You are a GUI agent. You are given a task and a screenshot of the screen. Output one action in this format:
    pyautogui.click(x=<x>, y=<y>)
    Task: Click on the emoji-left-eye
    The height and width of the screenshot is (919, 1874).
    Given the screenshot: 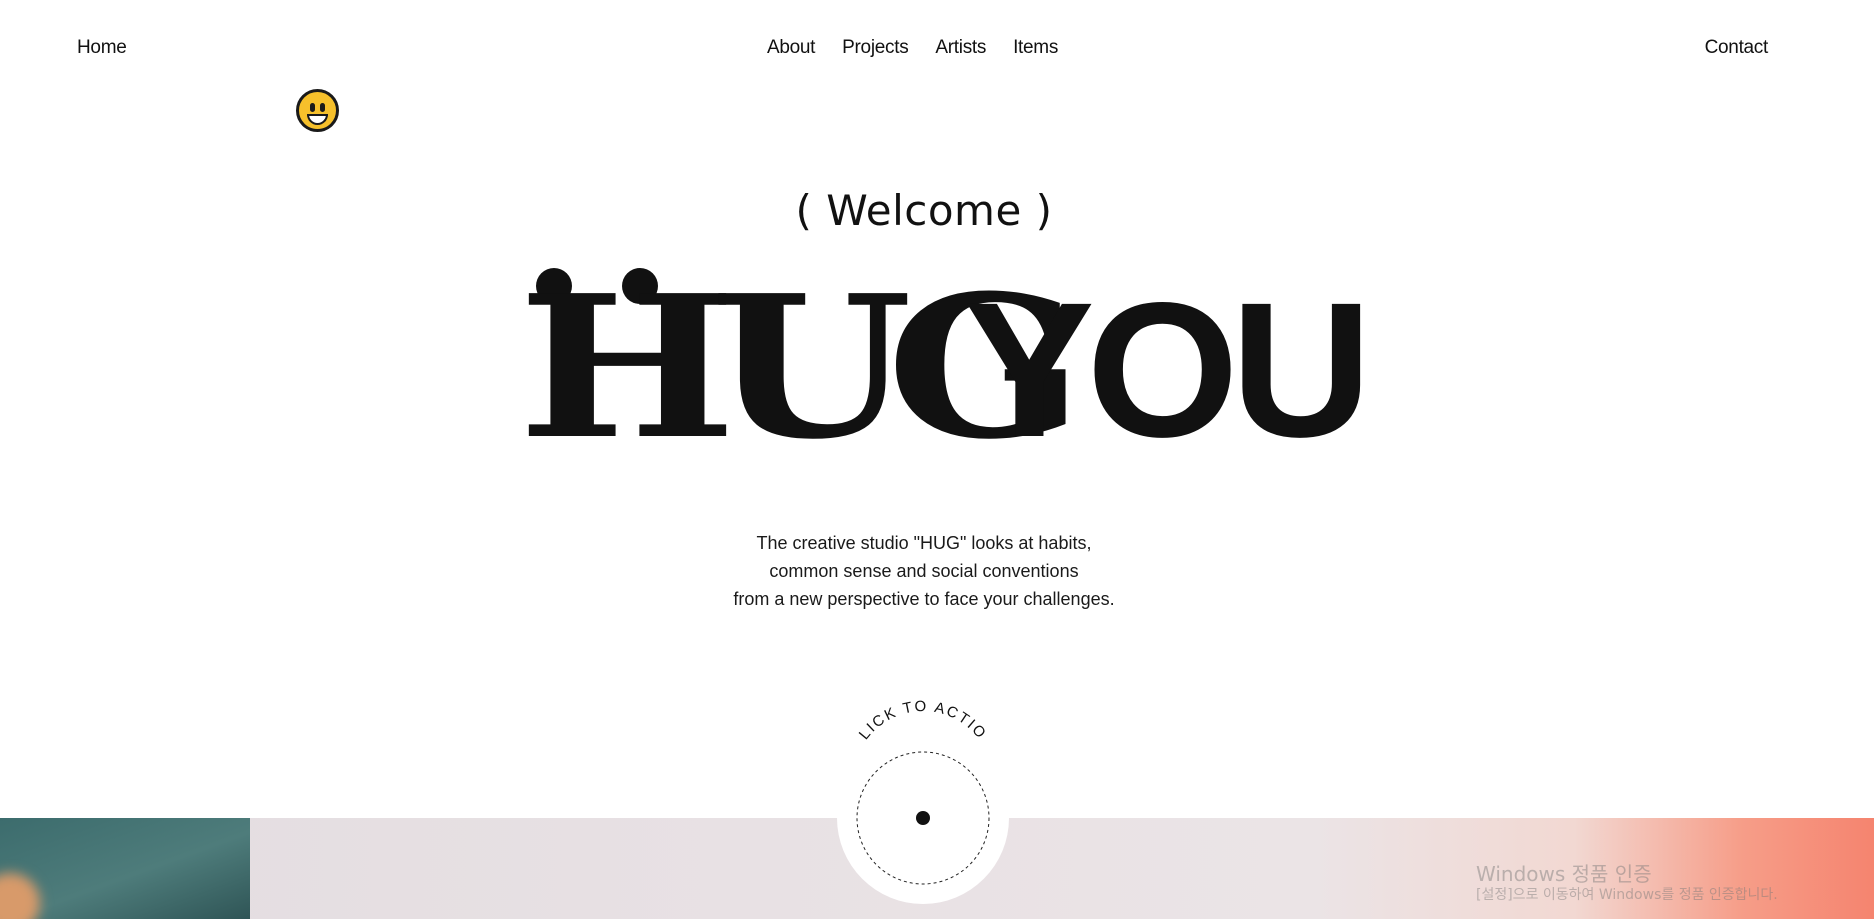 What is the action you would take?
    pyautogui.click(x=312, y=107)
    